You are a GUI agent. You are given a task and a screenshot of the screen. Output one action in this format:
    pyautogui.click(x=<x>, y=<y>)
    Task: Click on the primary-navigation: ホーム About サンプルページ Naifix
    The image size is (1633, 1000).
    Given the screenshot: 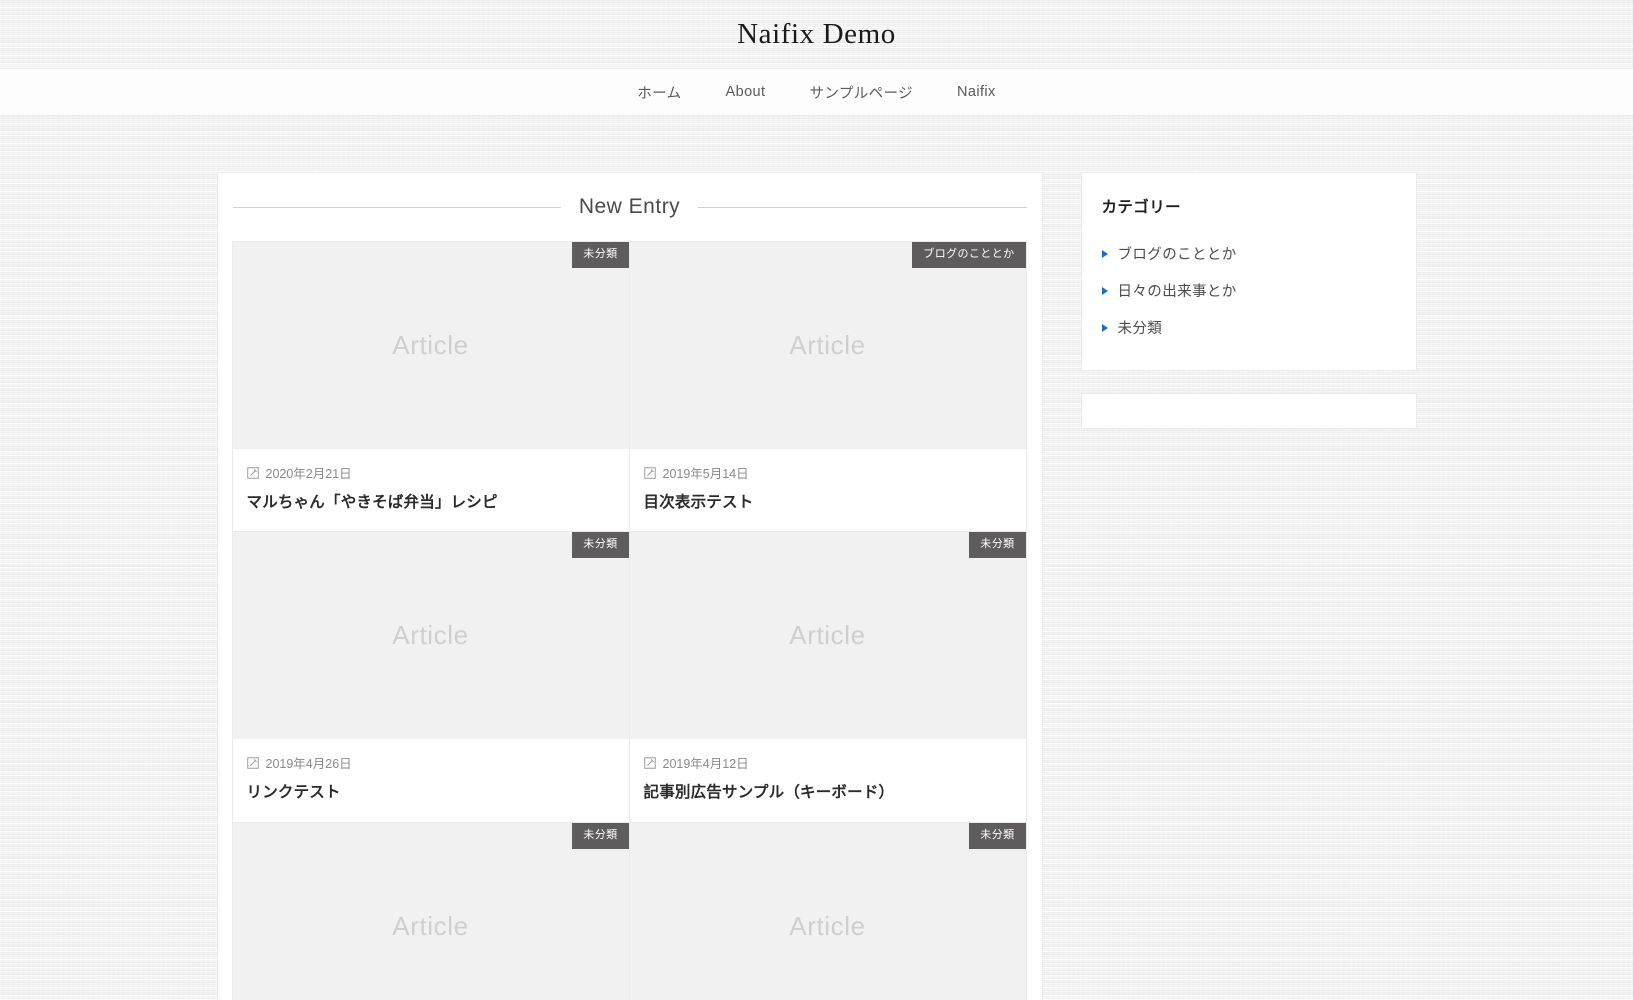 What is the action you would take?
    pyautogui.click(x=816, y=92)
    